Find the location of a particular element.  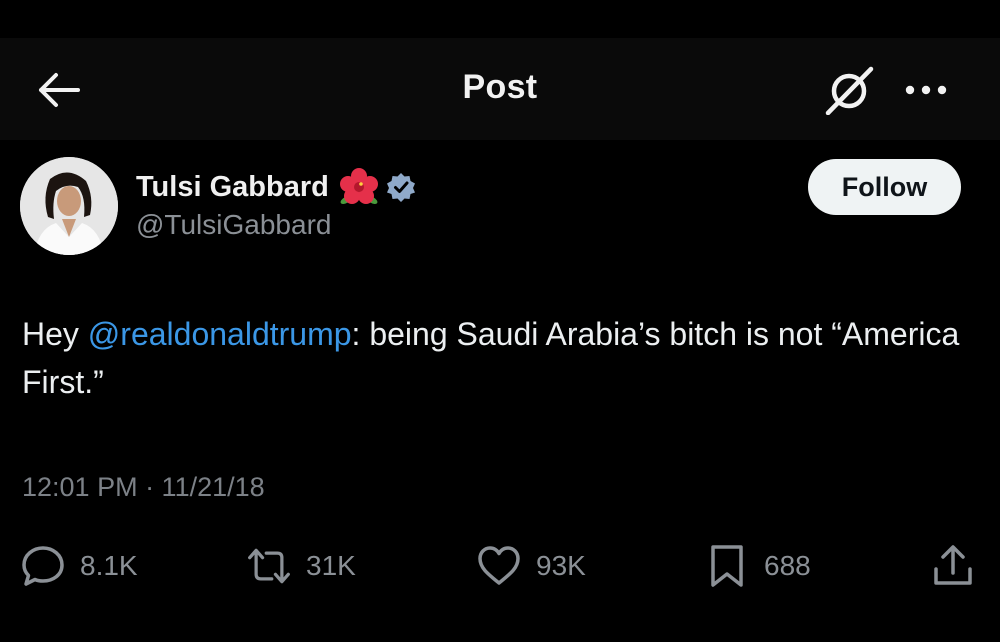

author-name: Tulsi Gabbard is located at coordinates (232, 187).